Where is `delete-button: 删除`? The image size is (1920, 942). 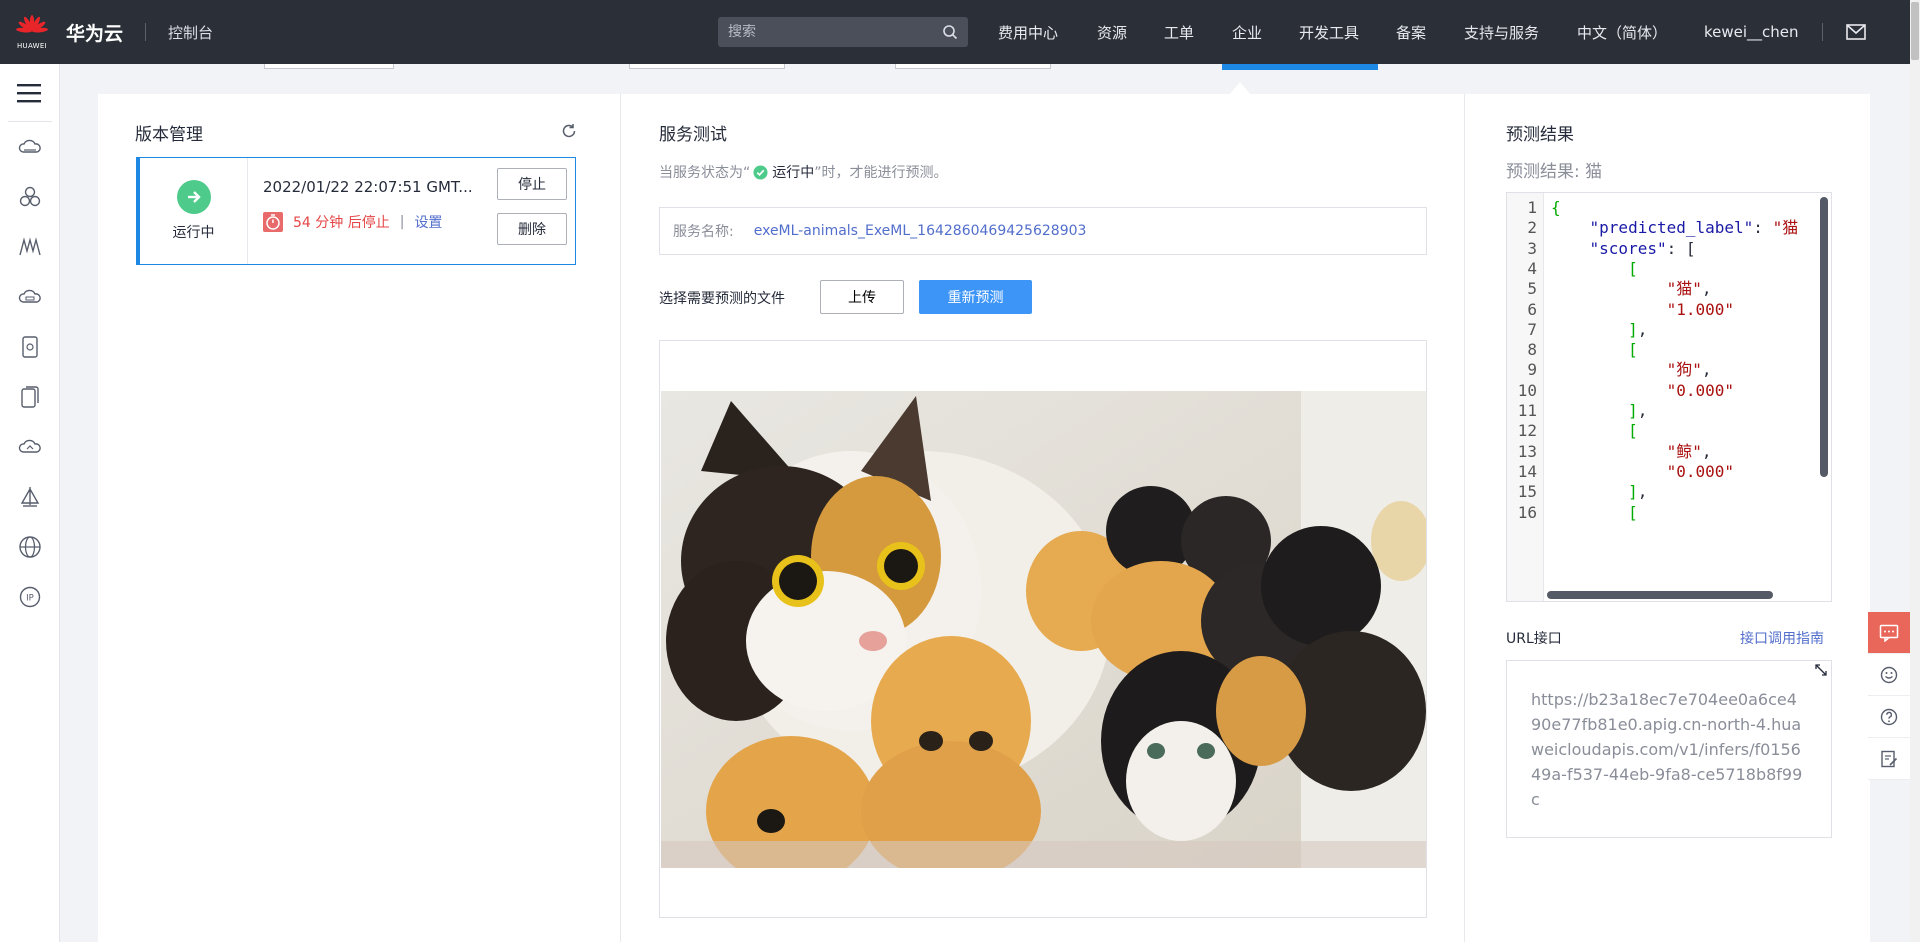 delete-button: 删除 is located at coordinates (532, 229).